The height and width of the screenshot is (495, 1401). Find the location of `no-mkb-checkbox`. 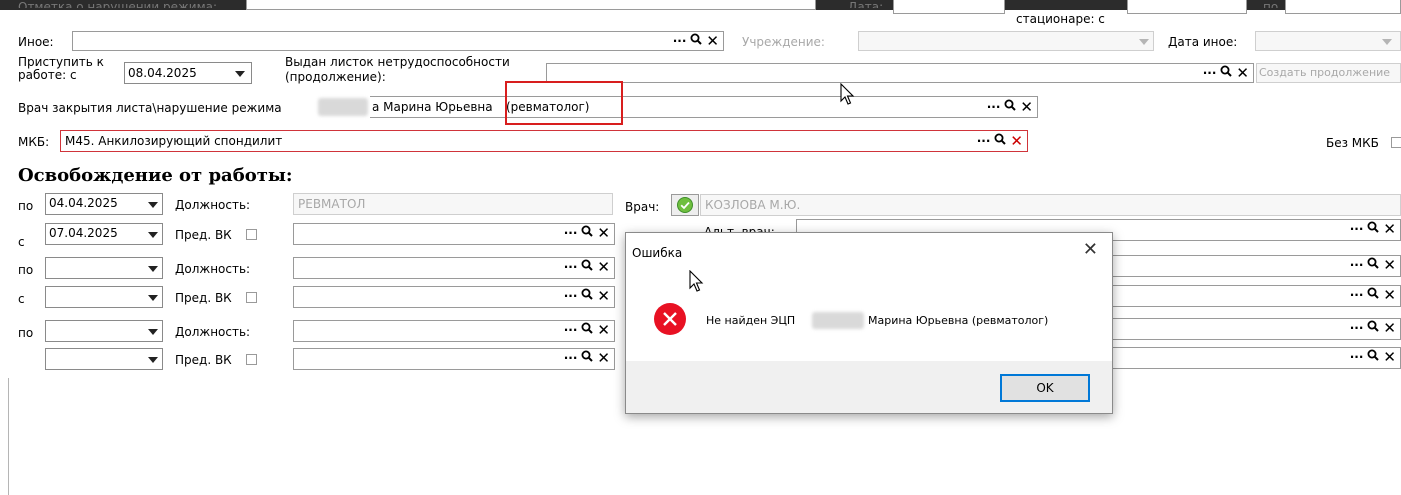

no-mkb-checkbox is located at coordinates (1396, 142).